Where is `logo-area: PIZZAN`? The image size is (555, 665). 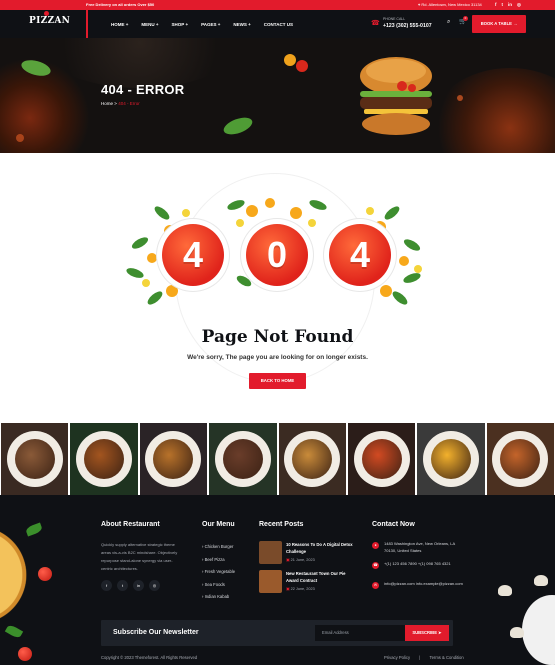
logo-area: PIZZAN is located at coordinates (44, 24).